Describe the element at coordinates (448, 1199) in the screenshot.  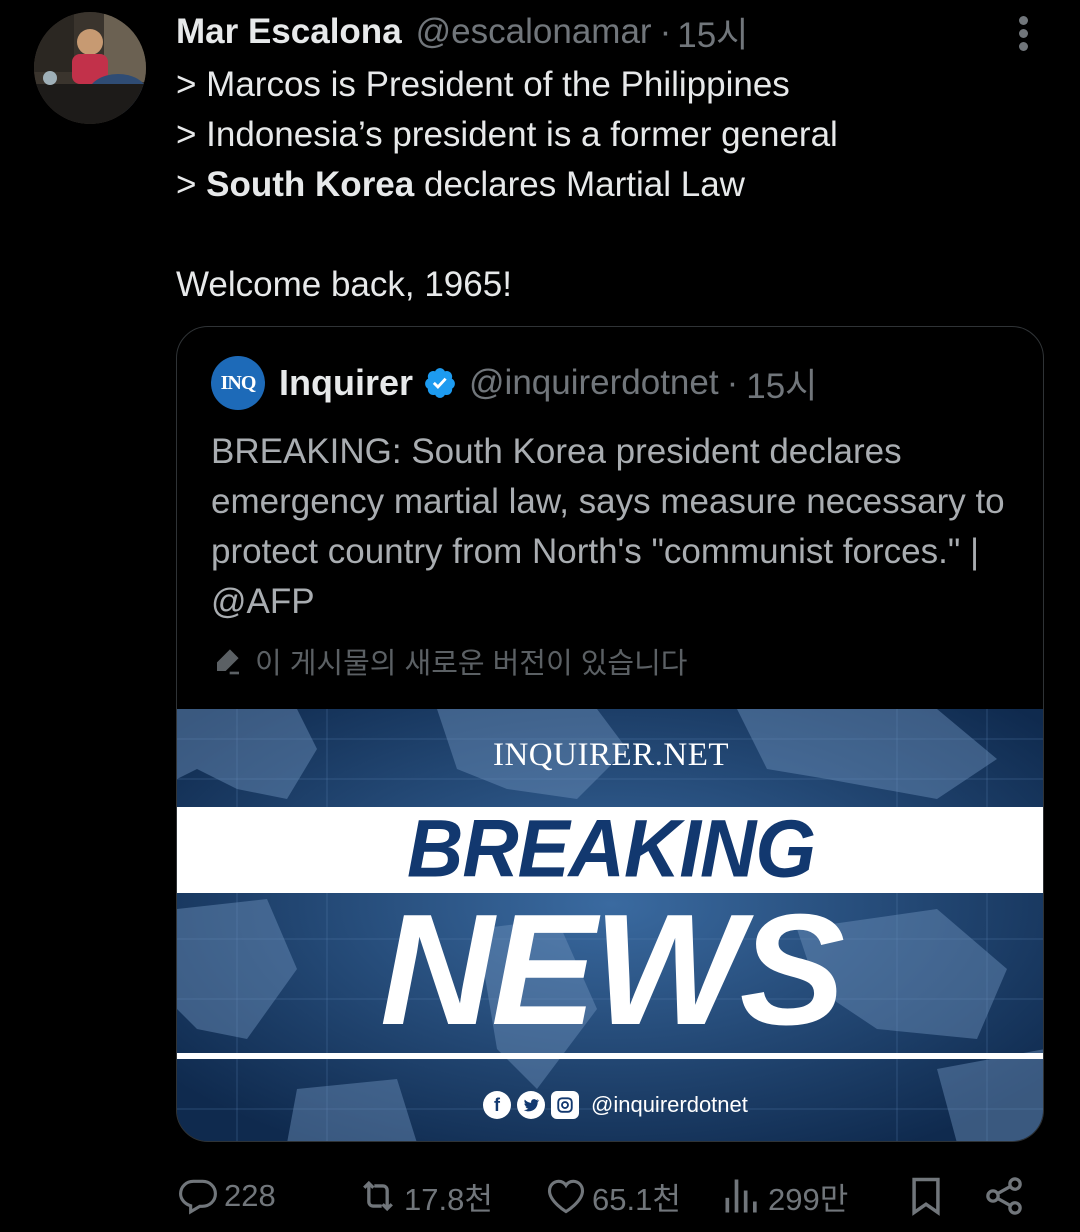
I see `repost-count: 17.8천` at that location.